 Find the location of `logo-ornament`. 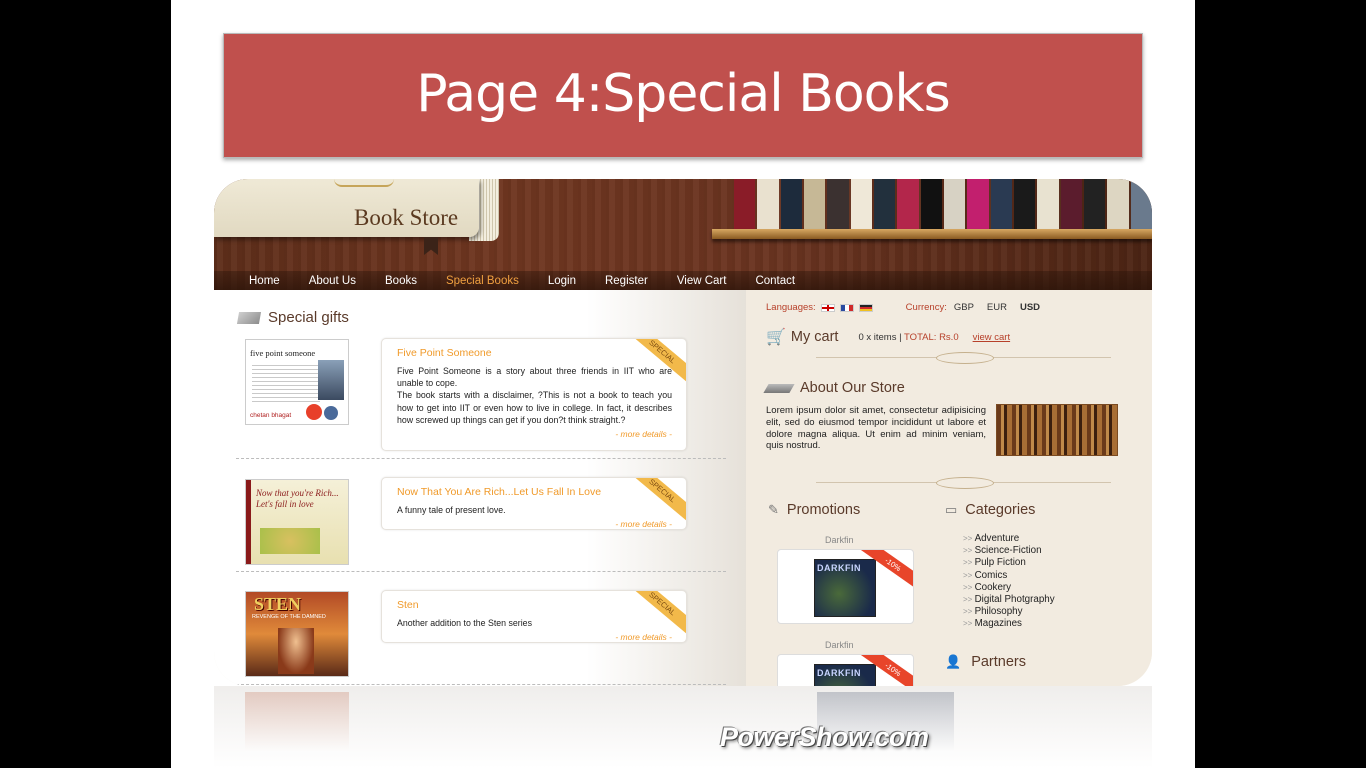

logo-ornament is located at coordinates (364, 183).